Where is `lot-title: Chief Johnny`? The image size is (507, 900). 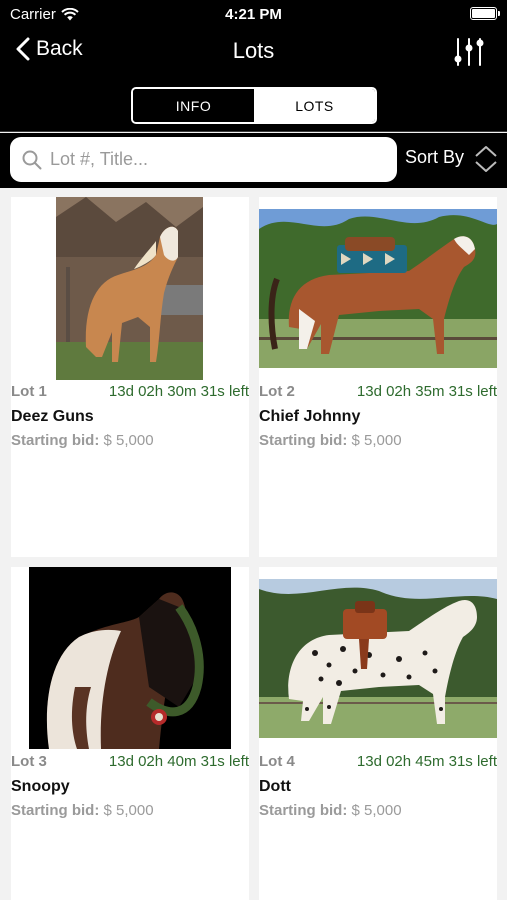 lot-title: Chief Johnny is located at coordinates (310, 416).